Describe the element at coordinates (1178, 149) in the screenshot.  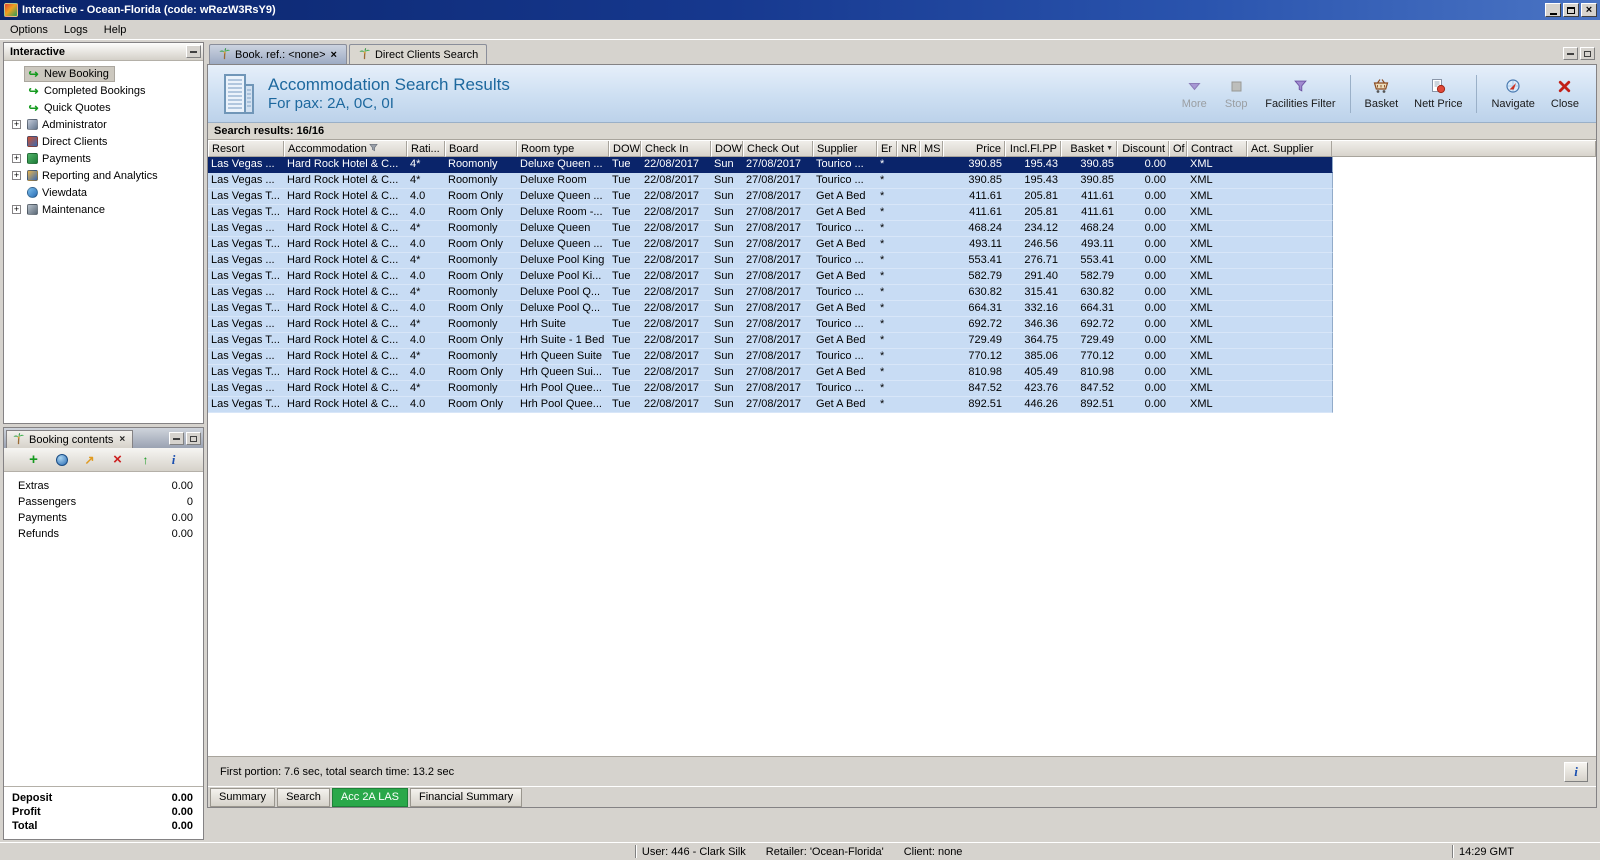
I see `column-header-of: Of` at that location.